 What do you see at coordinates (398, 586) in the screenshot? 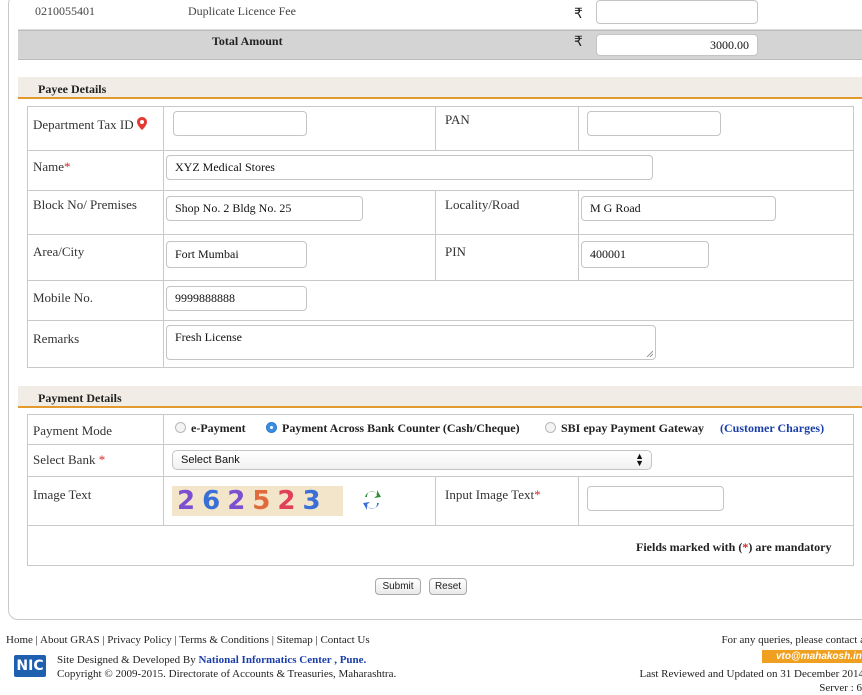
I see `submit-button: Submit` at bounding box center [398, 586].